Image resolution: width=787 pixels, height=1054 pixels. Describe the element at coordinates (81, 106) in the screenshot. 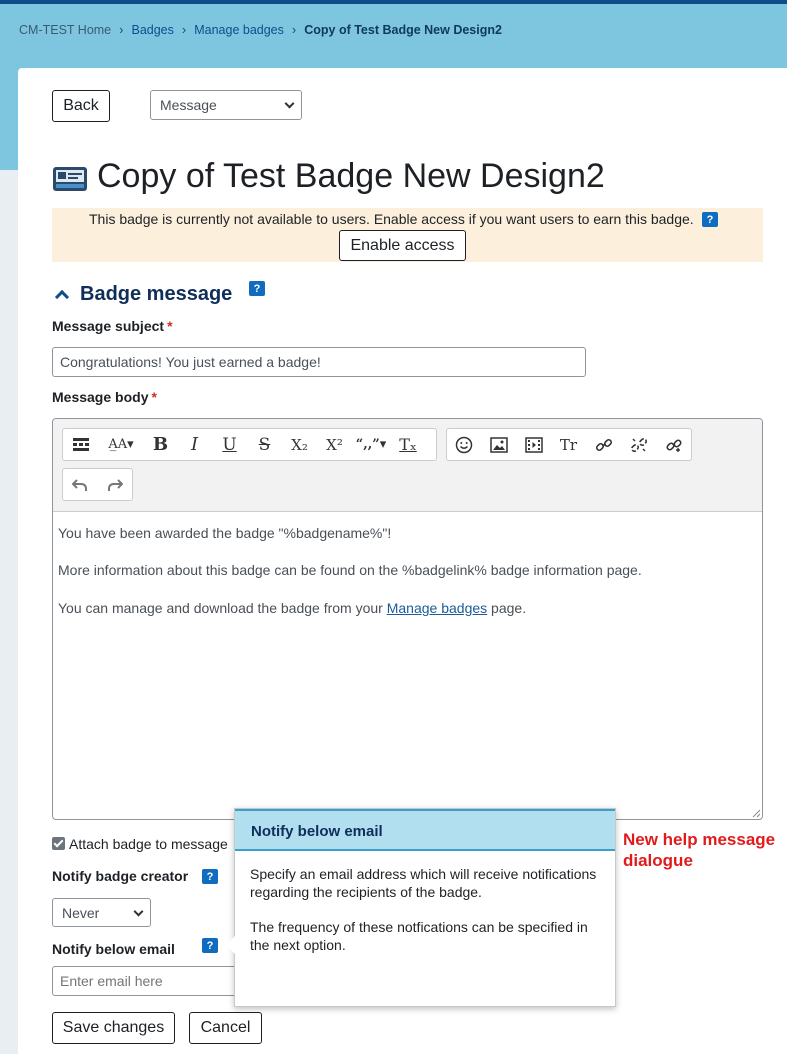

I see `back-button: Back` at that location.